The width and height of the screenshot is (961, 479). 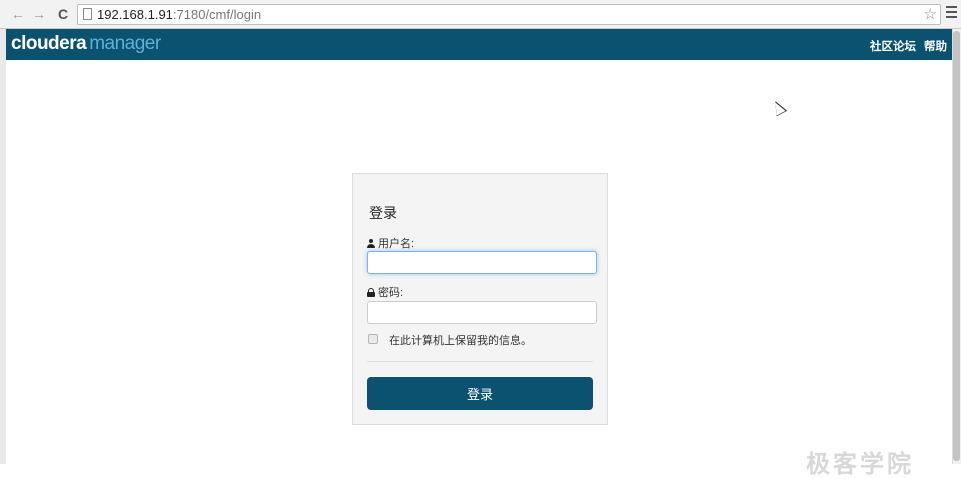 What do you see at coordinates (893, 47) in the screenshot?
I see `community-forum-link: 社区论坛` at bounding box center [893, 47].